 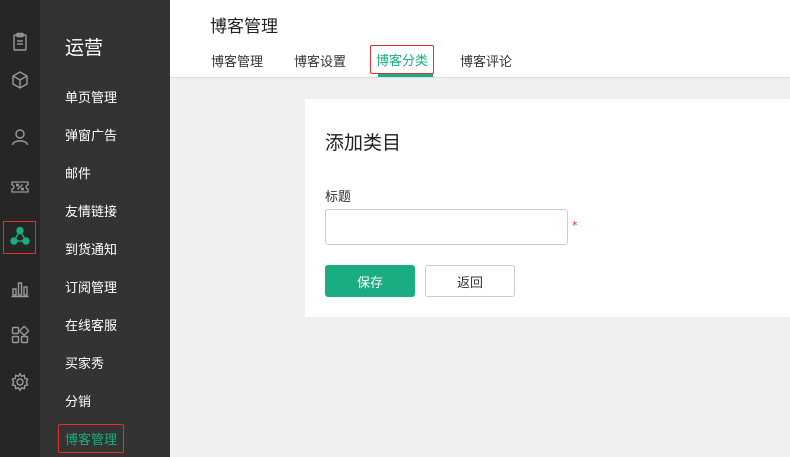 I want to click on sidebar-item-restock-notice: 到货通知, so click(x=91, y=248).